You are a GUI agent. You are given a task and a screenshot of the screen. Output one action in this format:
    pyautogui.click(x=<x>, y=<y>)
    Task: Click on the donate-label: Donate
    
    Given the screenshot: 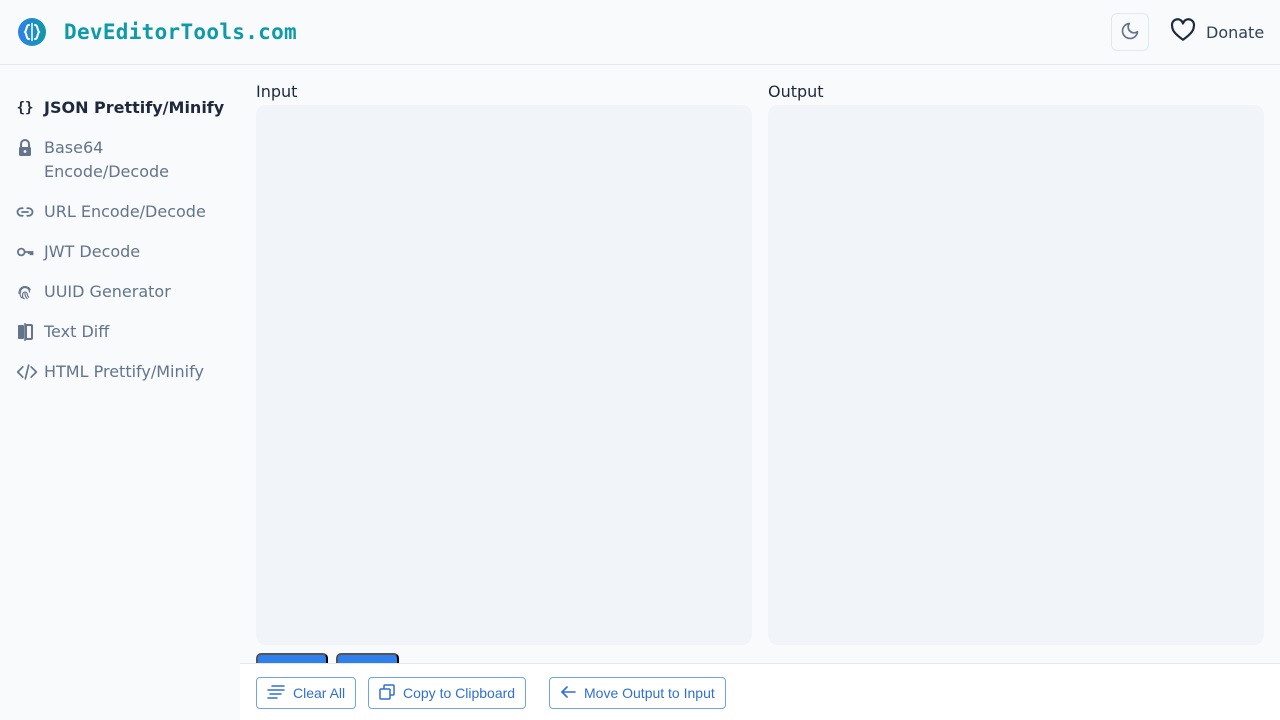 What is the action you would take?
    pyautogui.click(x=1235, y=32)
    